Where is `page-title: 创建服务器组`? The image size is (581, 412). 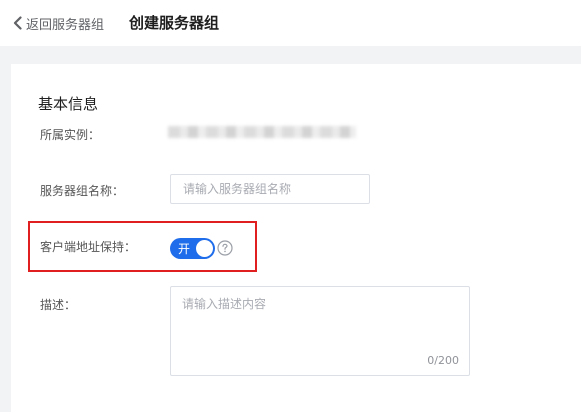 page-title: 创建服务器组 is located at coordinates (174, 23).